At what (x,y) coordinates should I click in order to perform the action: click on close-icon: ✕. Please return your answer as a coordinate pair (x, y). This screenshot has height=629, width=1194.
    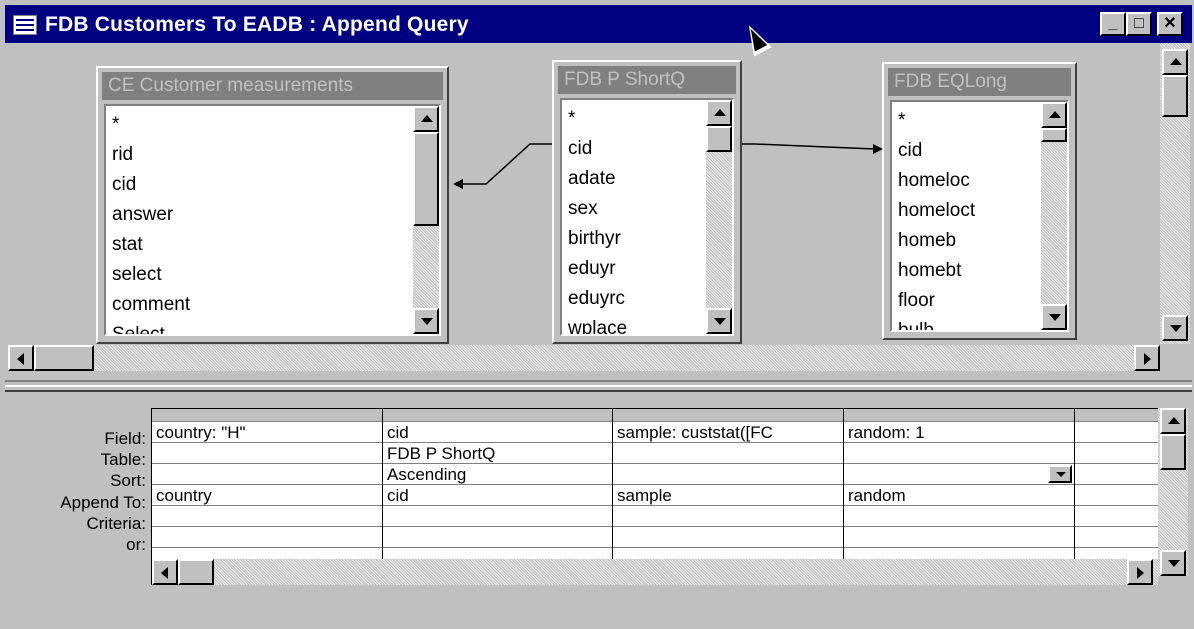
    Looking at the image, I should click on (1170, 23).